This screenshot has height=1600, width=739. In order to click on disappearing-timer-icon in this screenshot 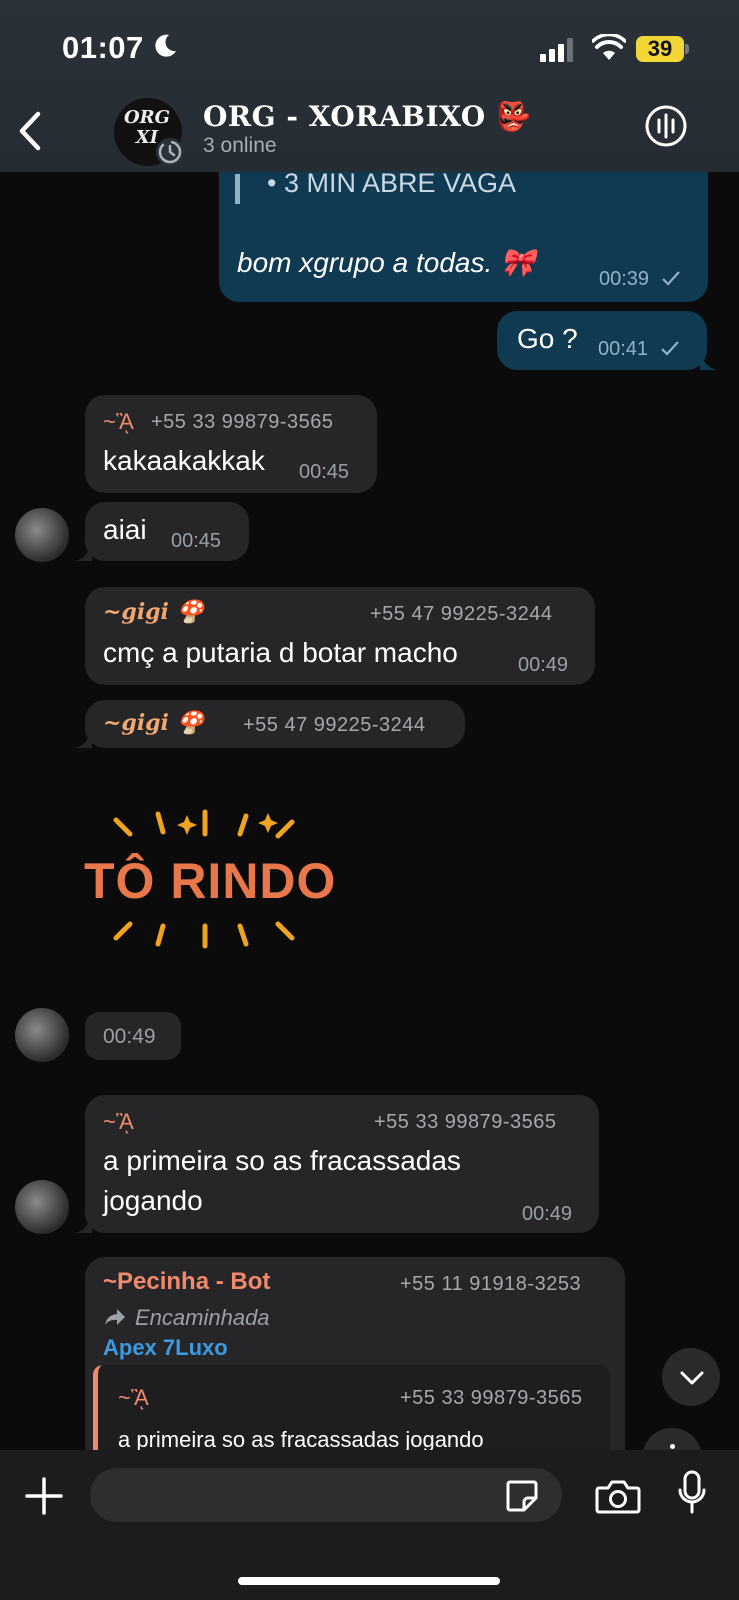, I will do `click(170, 152)`.